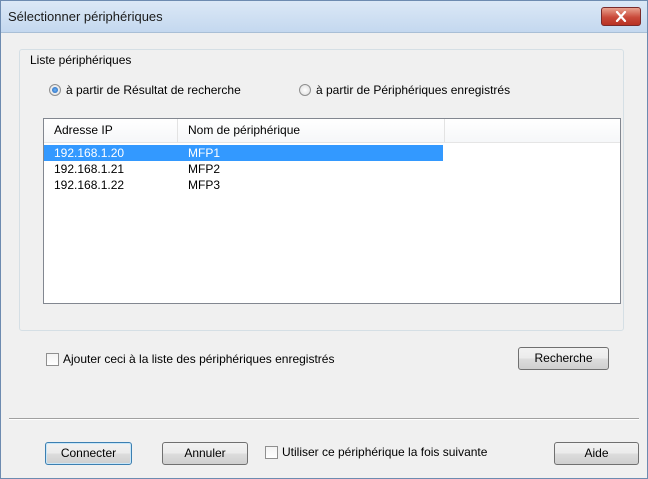 This screenshot has height=479, width=648. What do you see at coordinates (153, 90) in the screenshot?
I see `radio-label: à partir de Résultat de recherche` at bounding box center [153, 90].